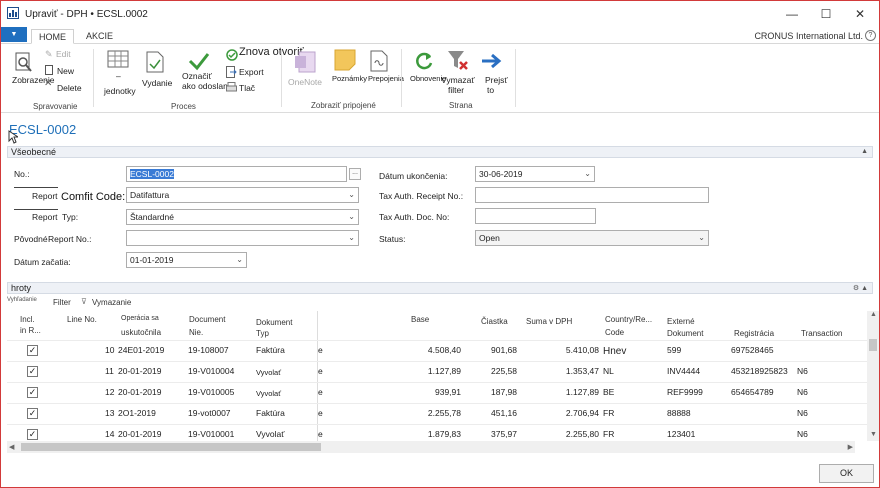 This screenshot has height=488, width=880. Describe the element at coordinates (860, 14) in the screenshot. I see `close-button: ✕` at that location.